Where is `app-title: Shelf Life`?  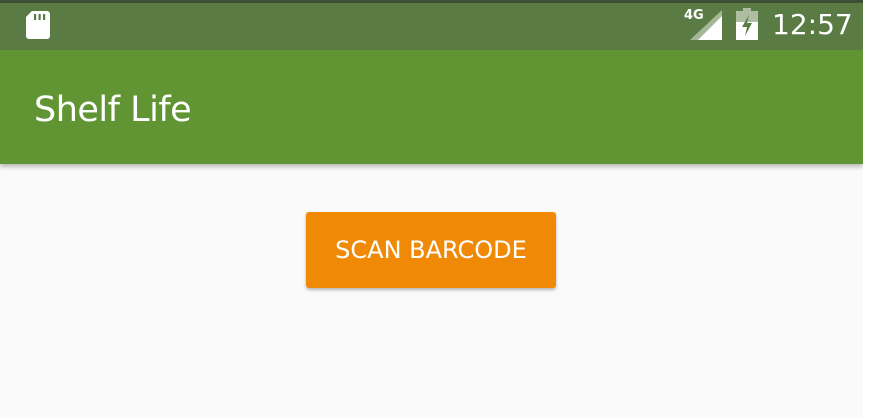
app-title: Shelf Life is located at coordinates (113, 110).